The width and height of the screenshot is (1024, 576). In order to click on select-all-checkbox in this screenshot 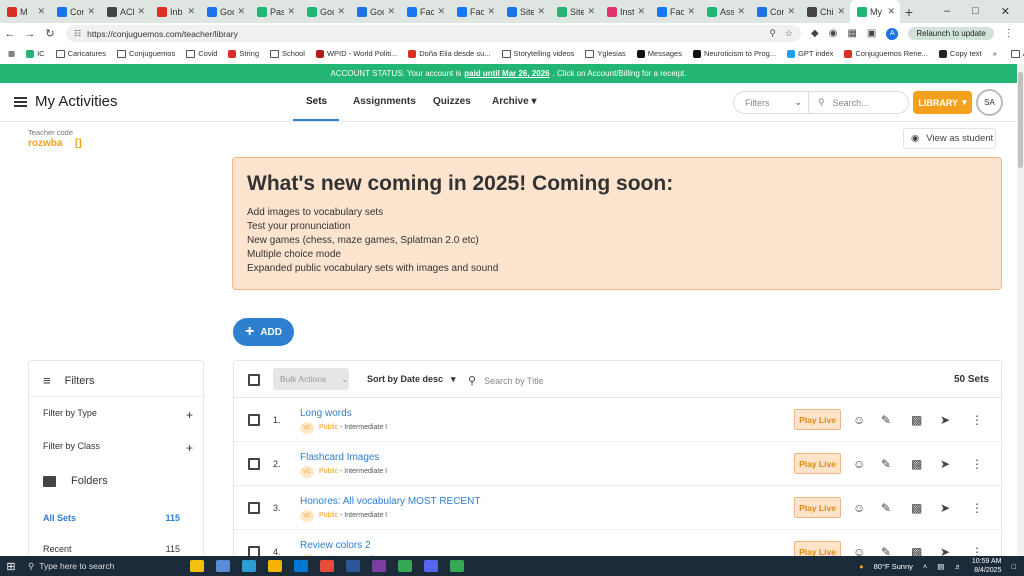, I will do `click(254, 380)`.